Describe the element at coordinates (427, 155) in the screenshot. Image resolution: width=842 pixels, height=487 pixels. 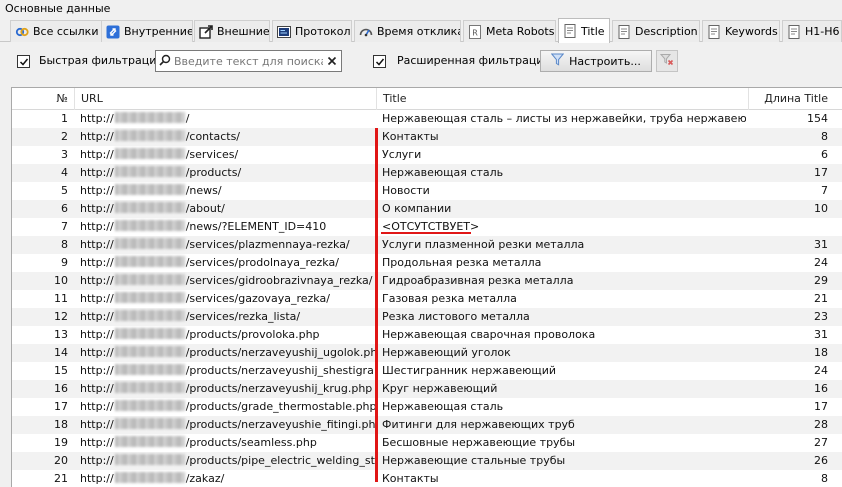
I see `table-row: 3 http:///services/ Услуги 6` at that location.